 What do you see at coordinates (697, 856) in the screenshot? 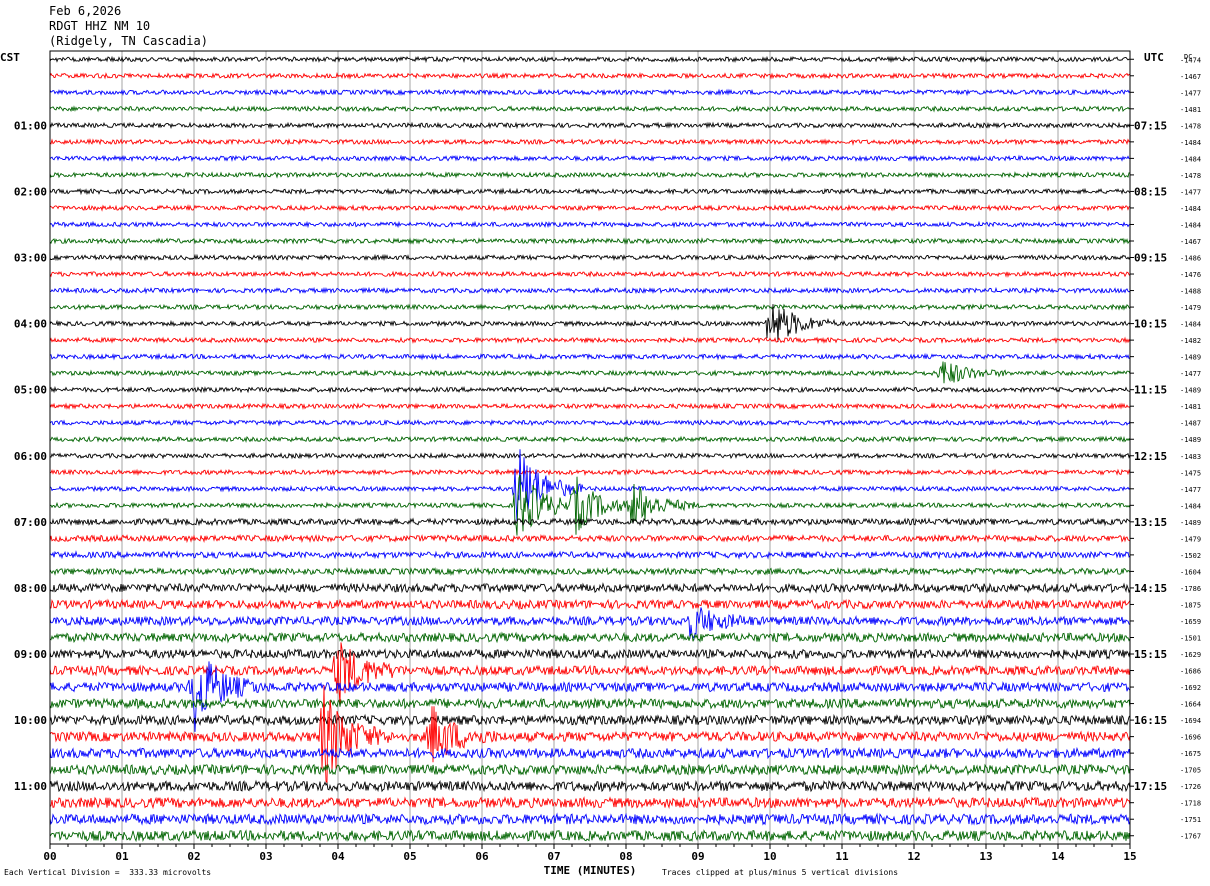
I see `x-tick-label: 09` at bounding box center [697, 856].